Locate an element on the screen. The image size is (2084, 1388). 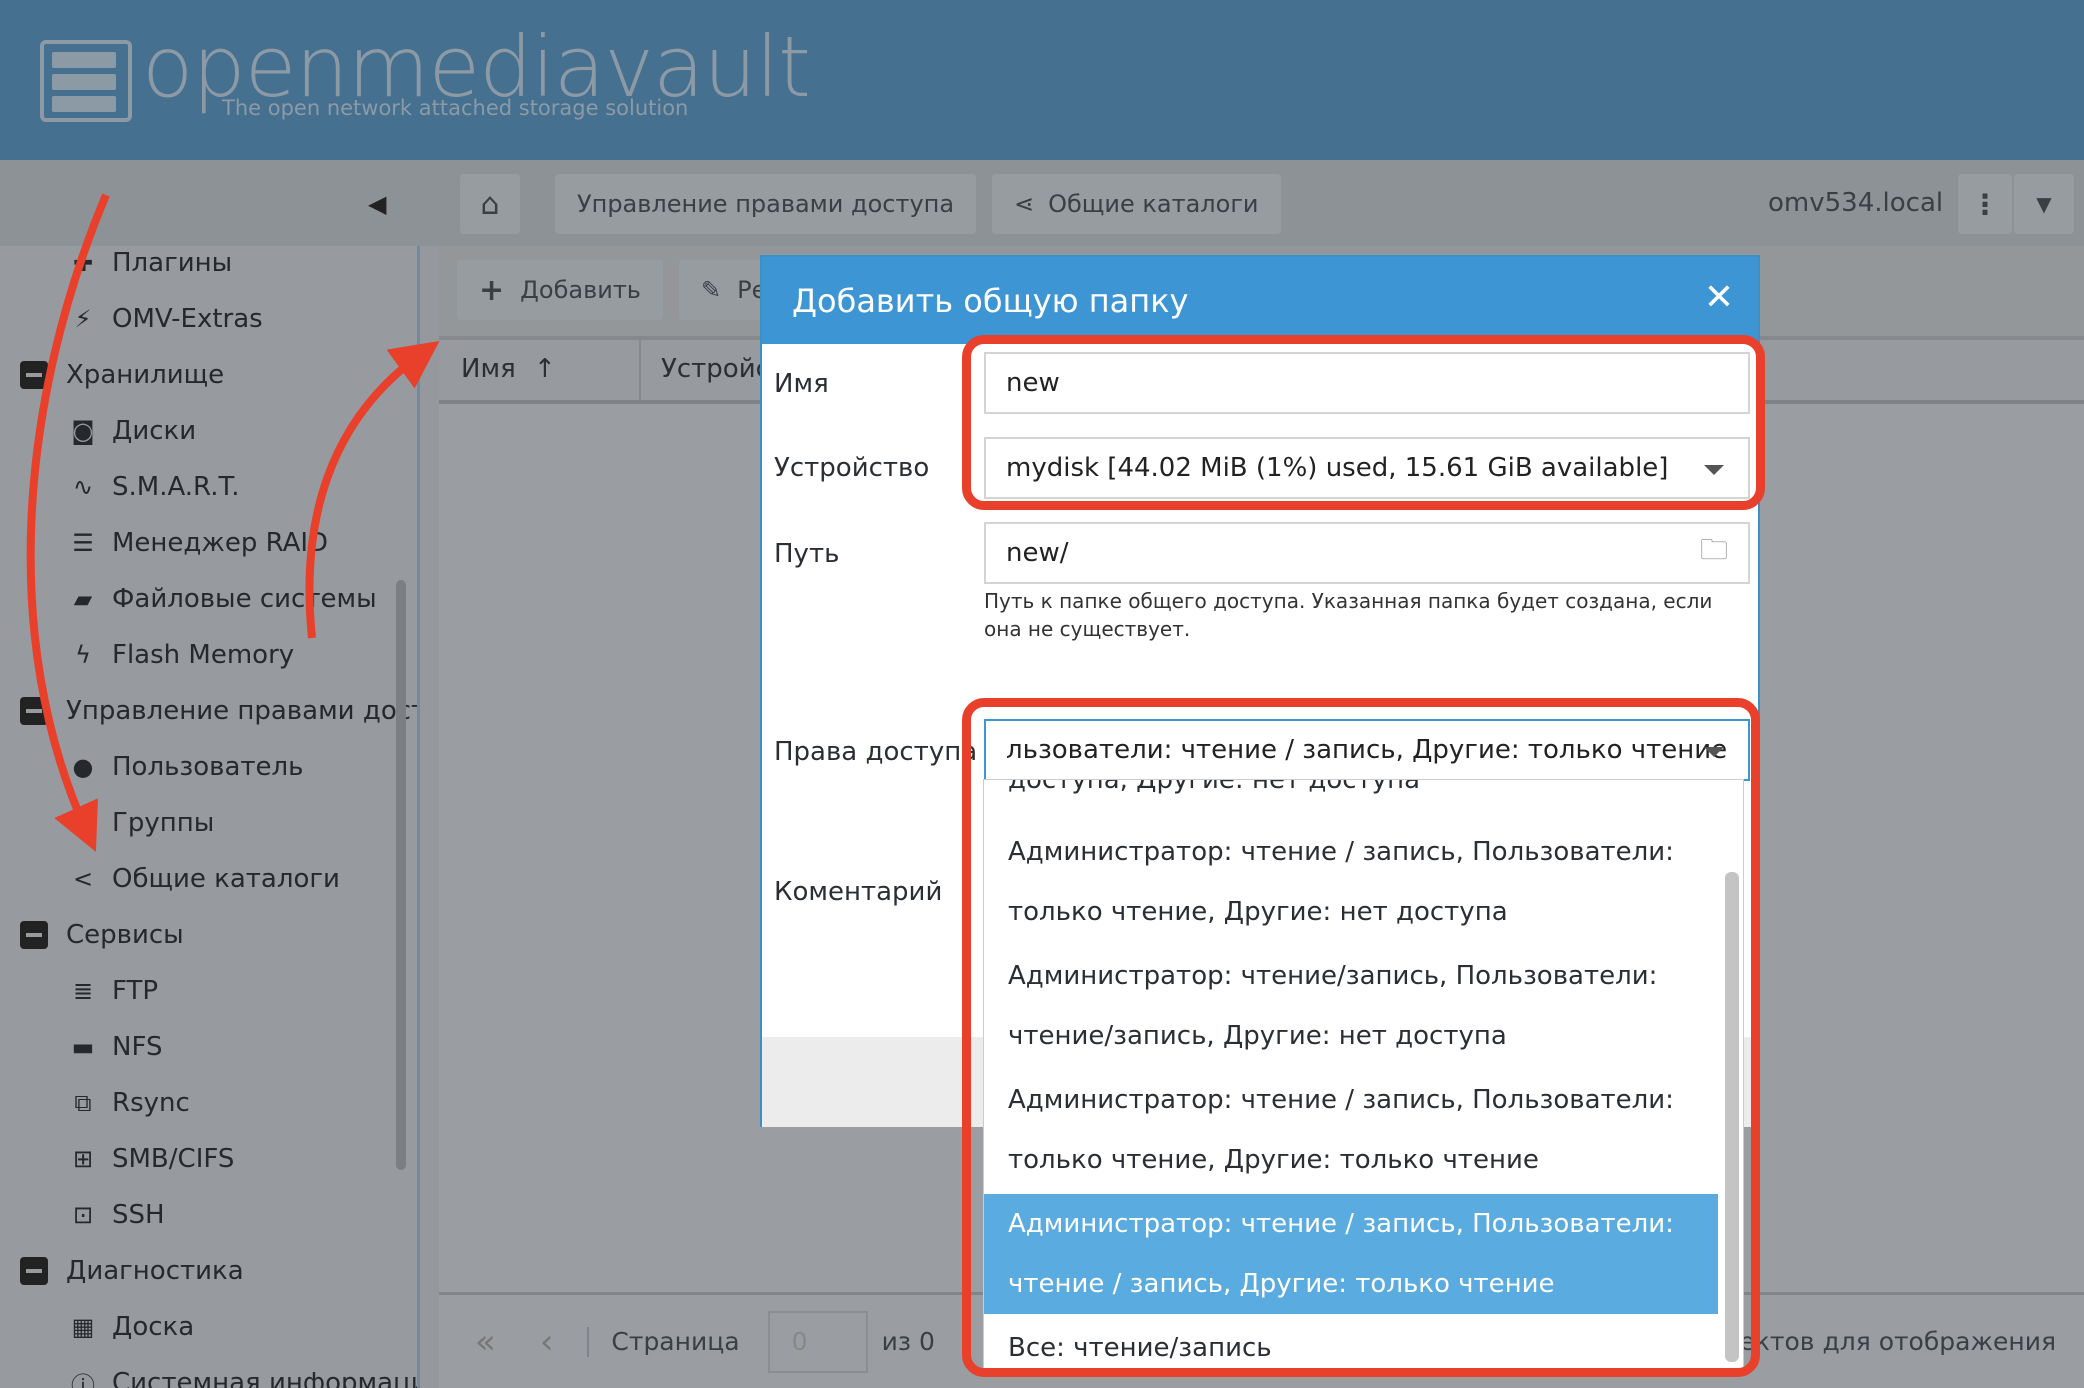
annotation-arrow-to-shared-folders is located at coordinates (68, 522).